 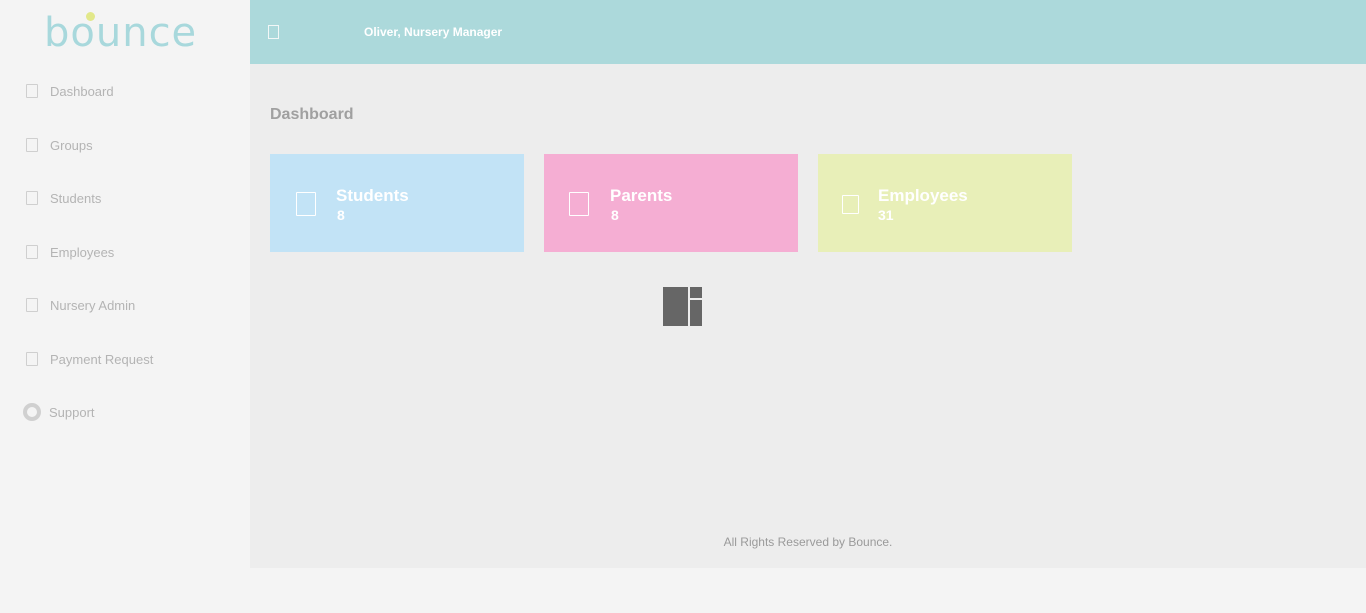 What do you see at coordinates (433, 32) in the screenshot?
I see `user-name: Oliver, Nursery Manager` at bounding box center [433, 32].